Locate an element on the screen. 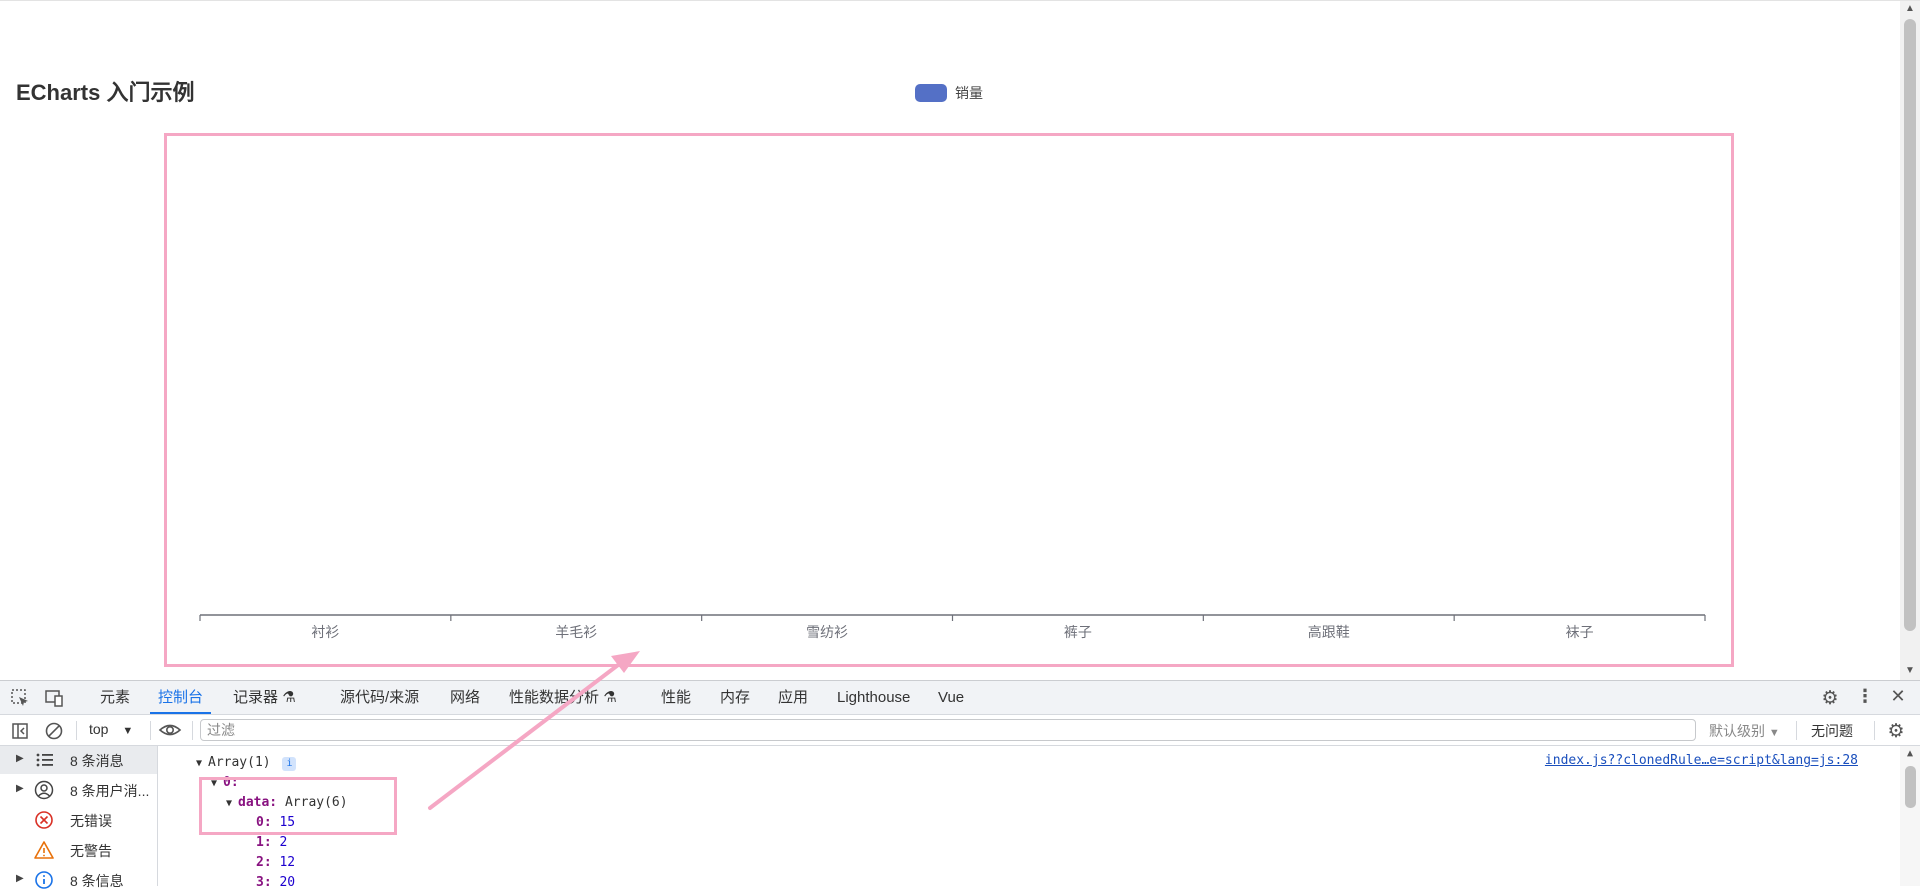 This screenshot has width=1920, height=894. tab-application: 应用 is located at coordinates (793, 697).